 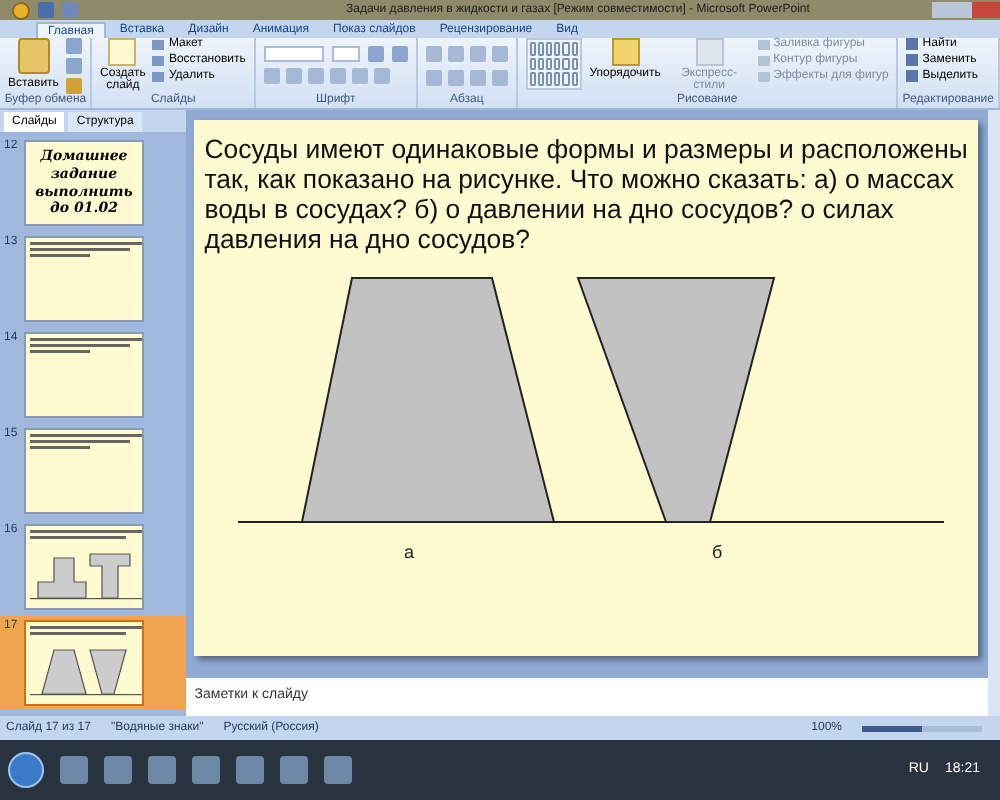 What do you see at coordinates (21, 10) in the screenshot?
I see `office-button` at bounding box center [21, 10].